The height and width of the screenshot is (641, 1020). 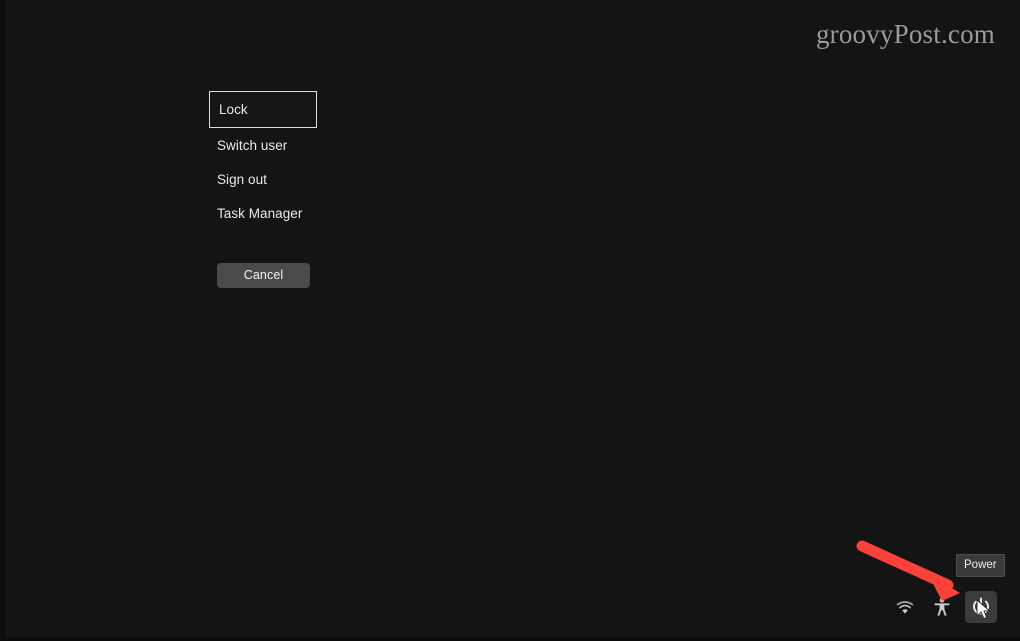 I want to click on screen-edge-shade-left, so click(x=2, y=320).